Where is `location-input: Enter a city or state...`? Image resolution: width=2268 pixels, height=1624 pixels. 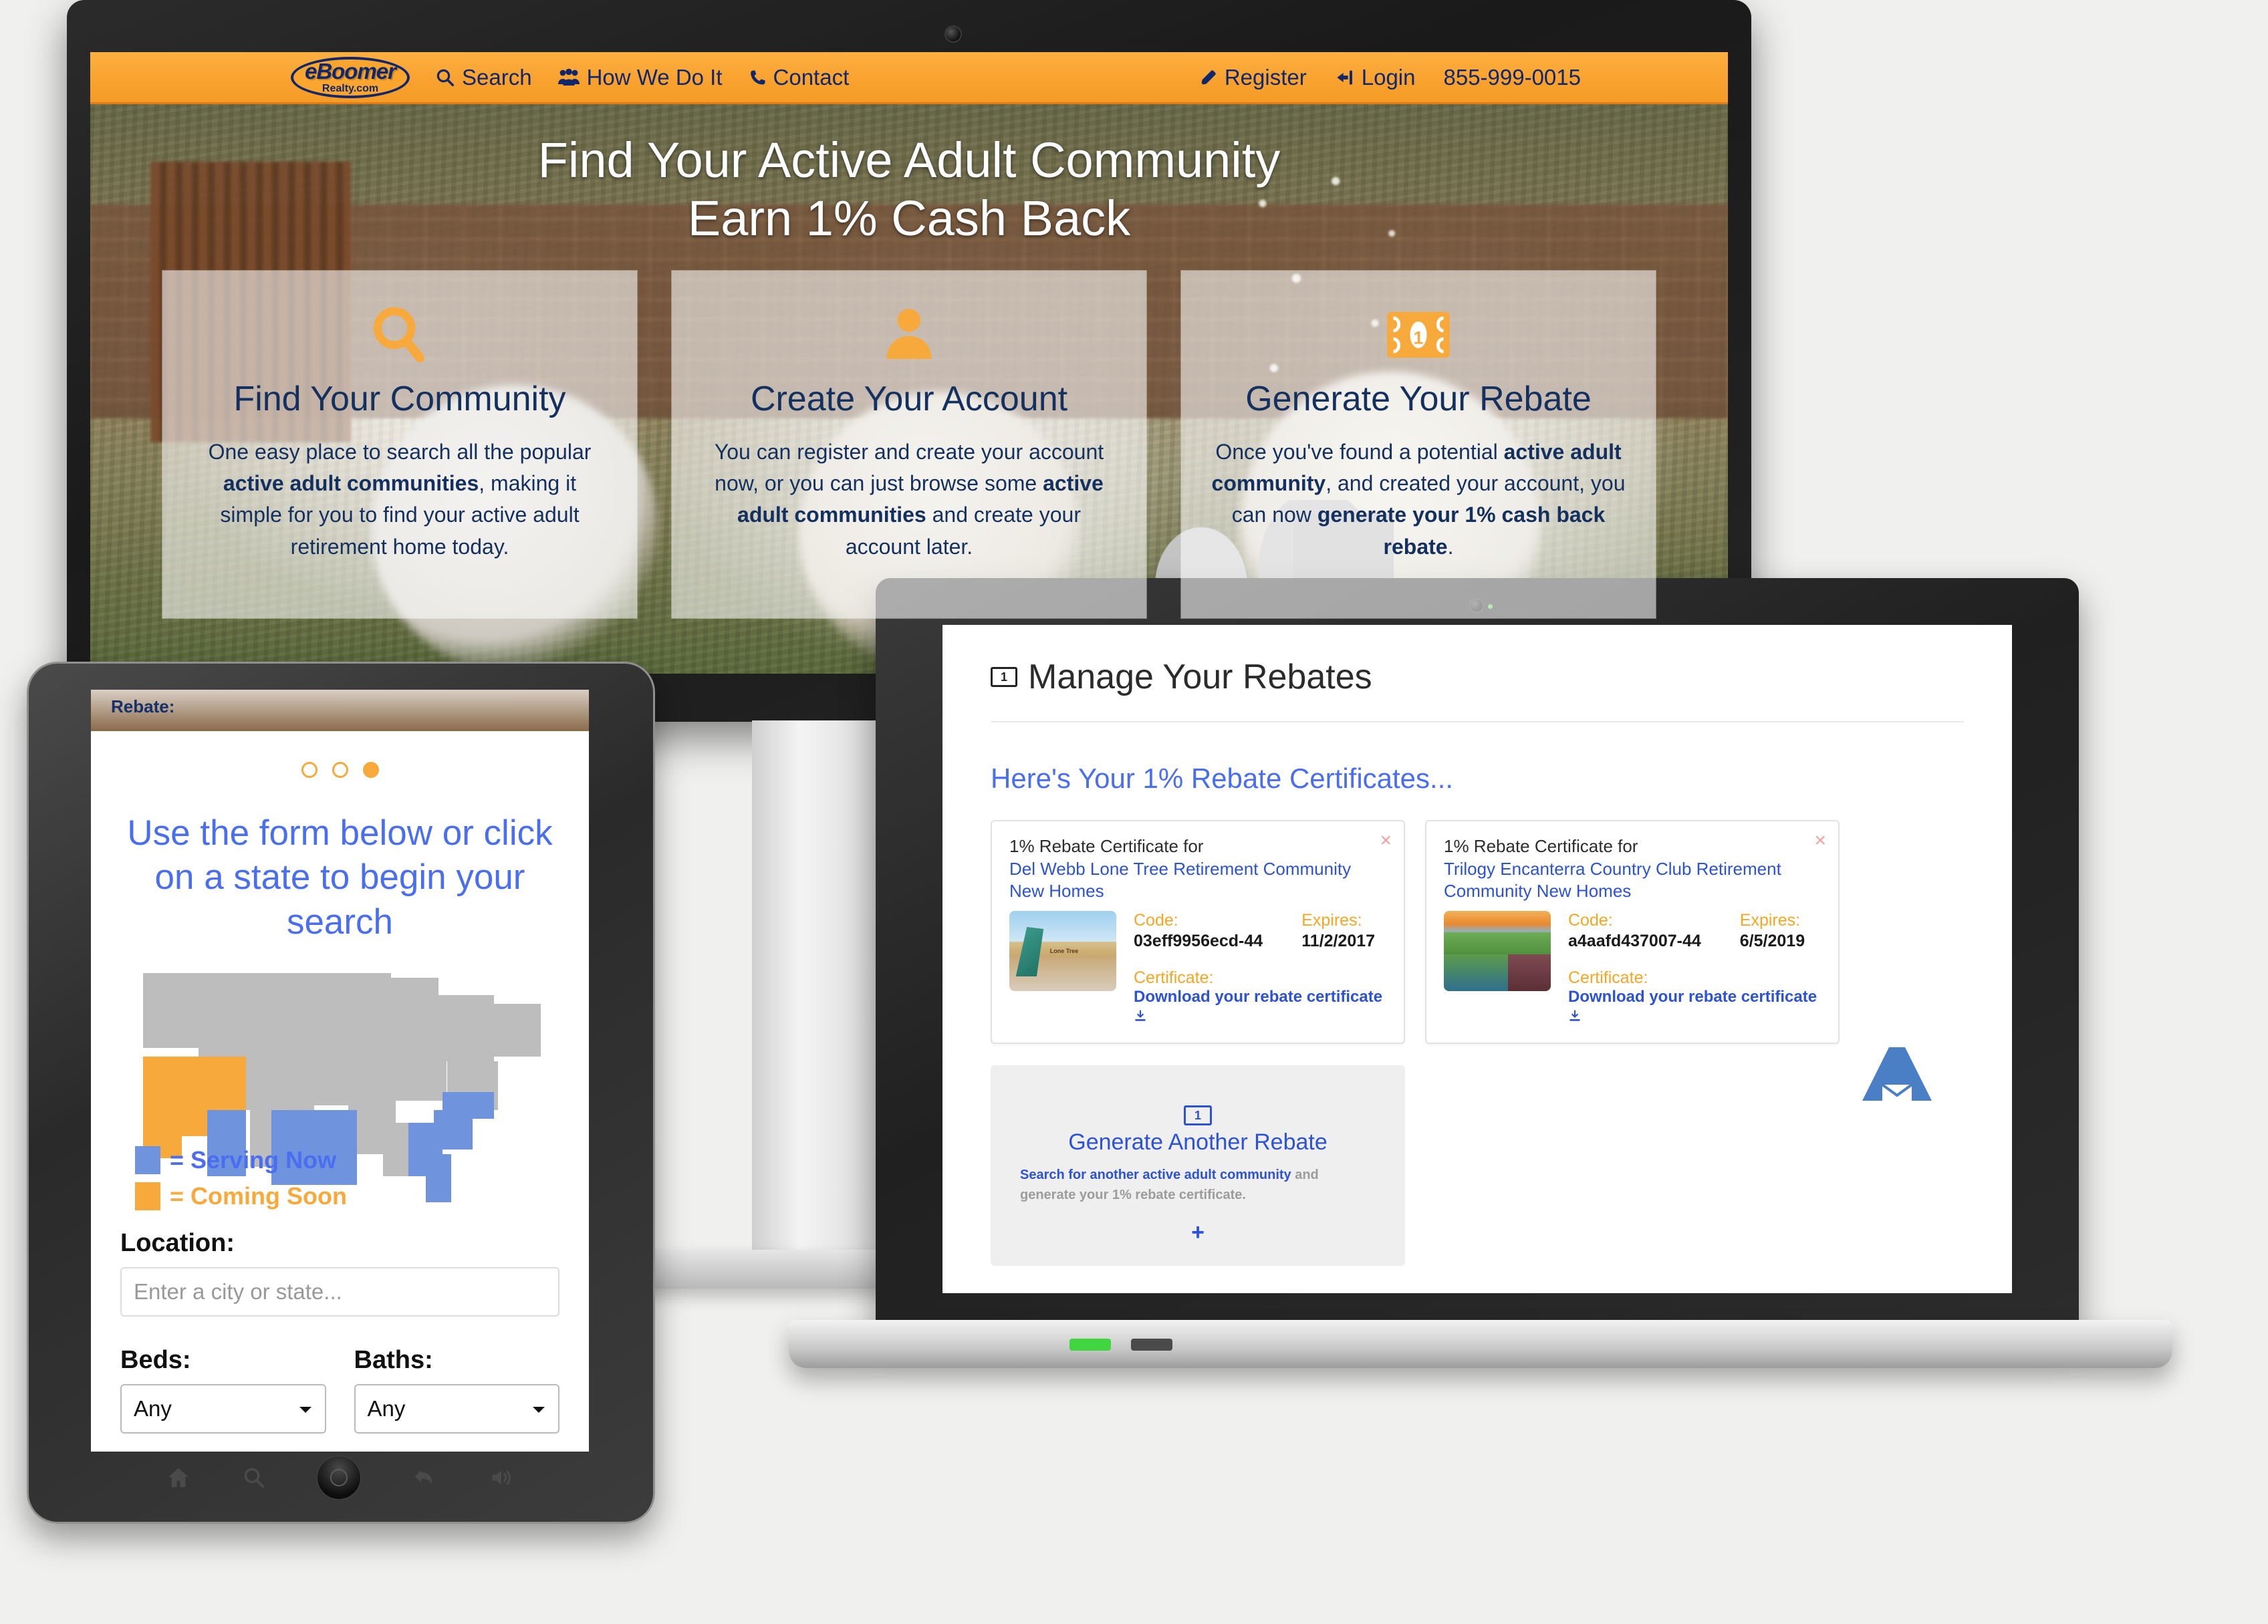 location-input: Enter a city or state... is located at coordinates (339, 1291).